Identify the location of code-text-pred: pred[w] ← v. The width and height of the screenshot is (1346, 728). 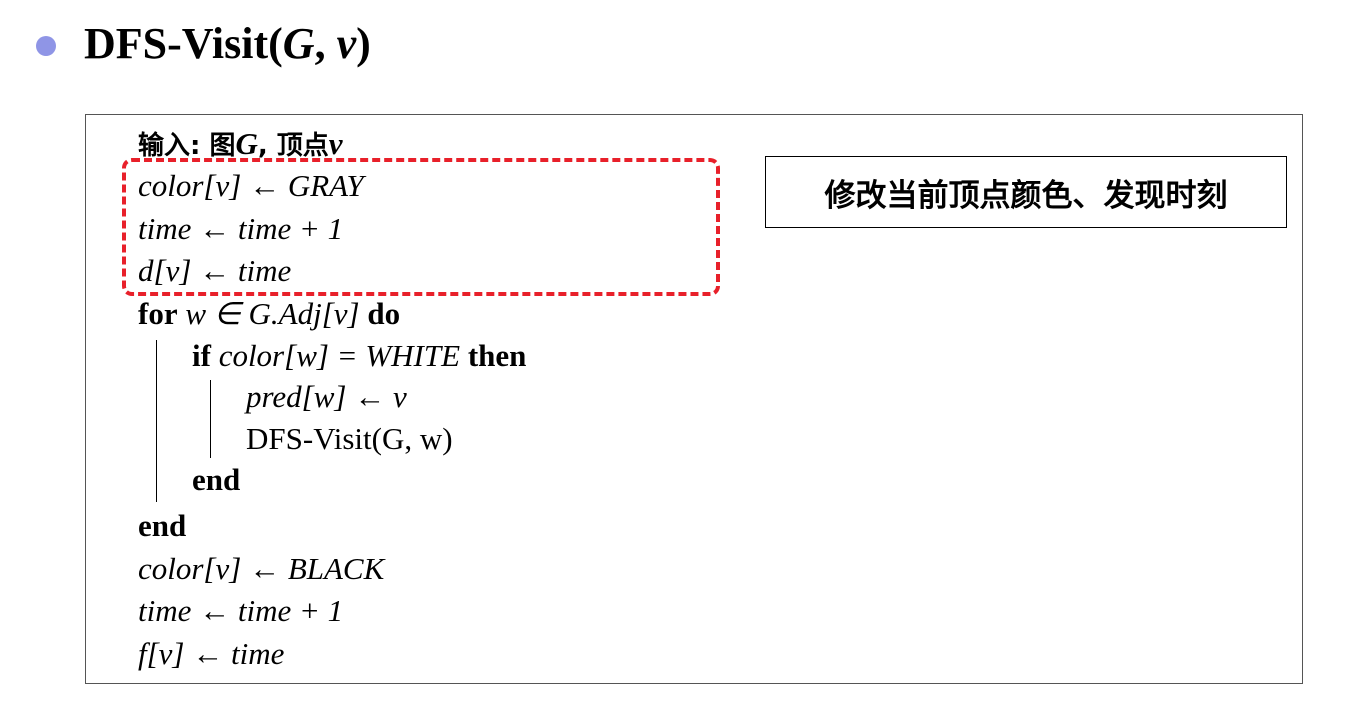
(326, 396).